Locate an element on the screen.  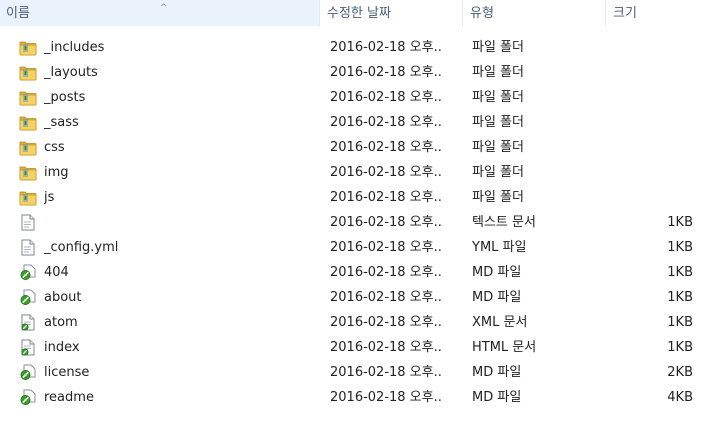
file-row: _posts 2016-02-18 오후... 파일 폴더 is located at coordinates (362, 97).